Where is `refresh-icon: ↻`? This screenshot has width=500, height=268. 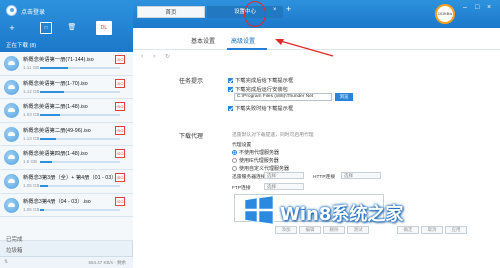 refresh-icon: ↻ is located at coordinates (167, 56).